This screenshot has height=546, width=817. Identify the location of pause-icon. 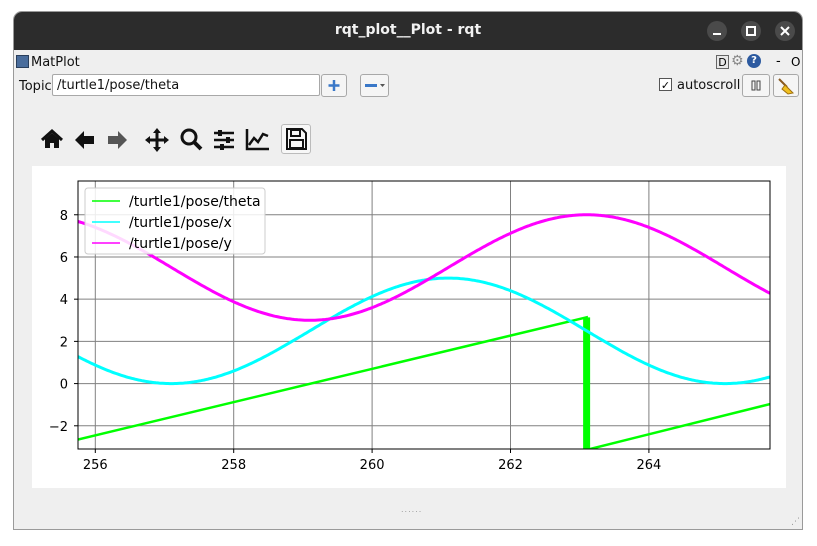
(756, 85).